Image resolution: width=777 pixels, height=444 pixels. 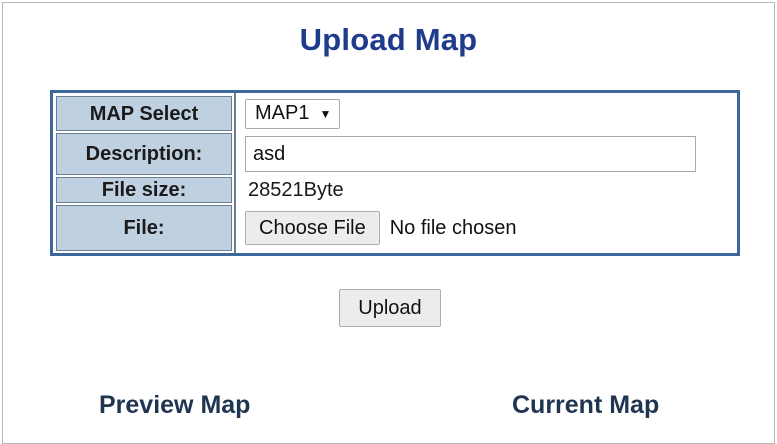 I want to click on file-size-row: File size: 28521Byte, so click(x=395, y=190).